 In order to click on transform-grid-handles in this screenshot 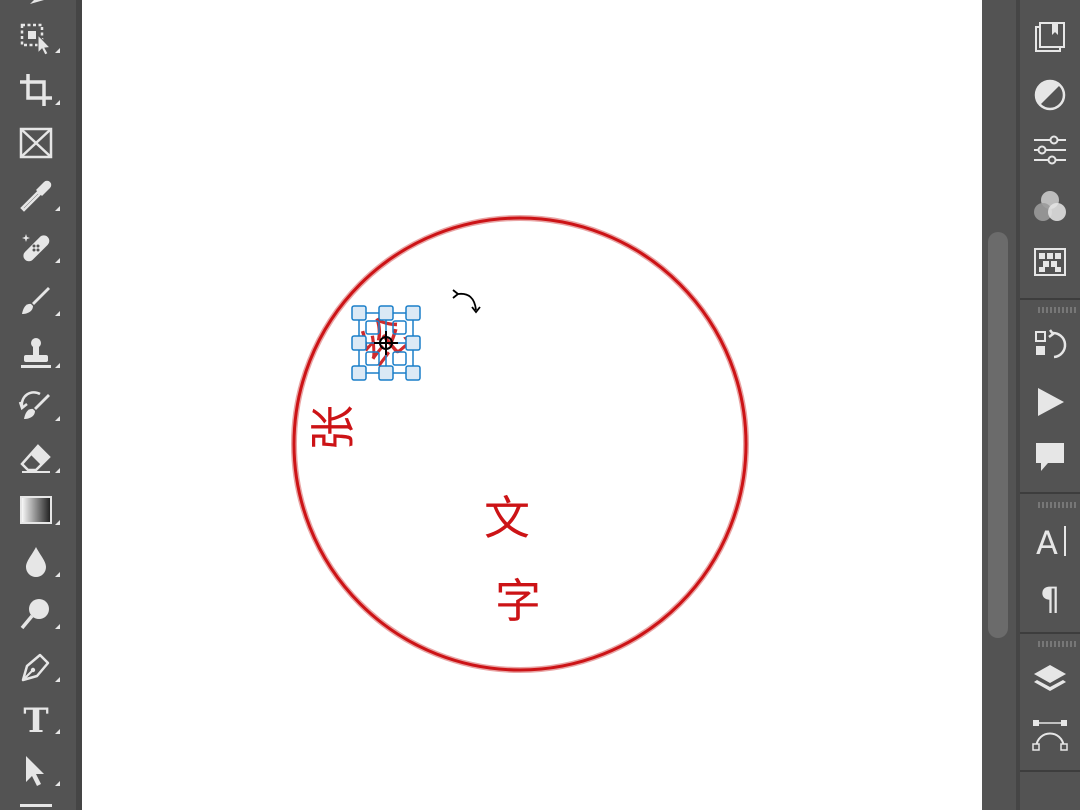, I will do `click(386, 343)`.